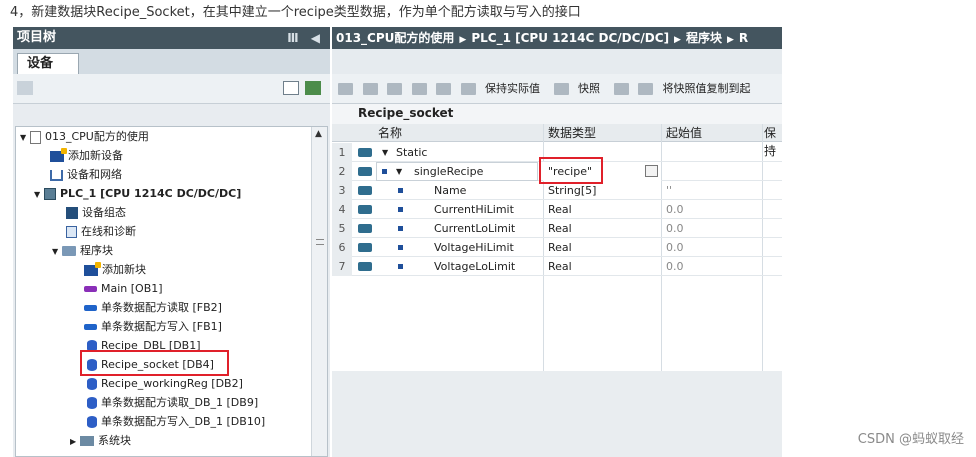  I want to click on network-icon, so click(56, 175).